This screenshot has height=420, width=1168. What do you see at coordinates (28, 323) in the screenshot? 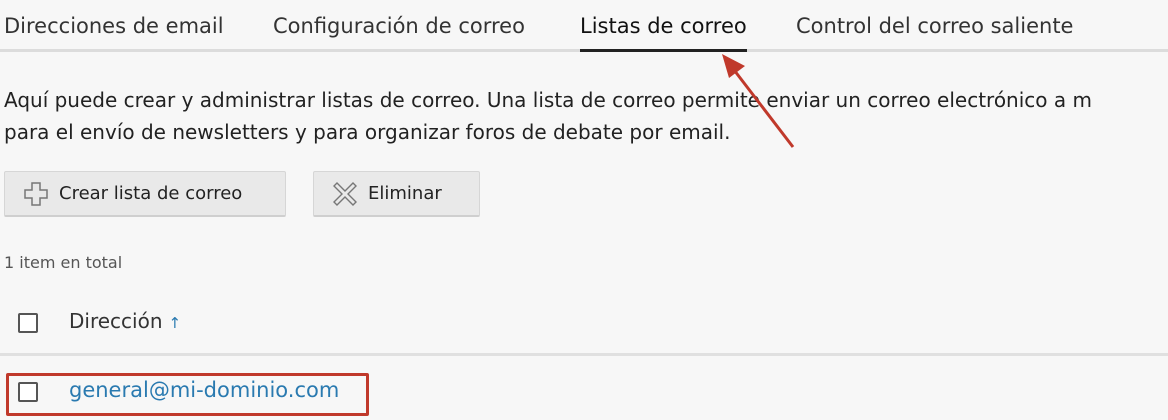
I see `select-all-checkbox` at bounding box center [28, 323].